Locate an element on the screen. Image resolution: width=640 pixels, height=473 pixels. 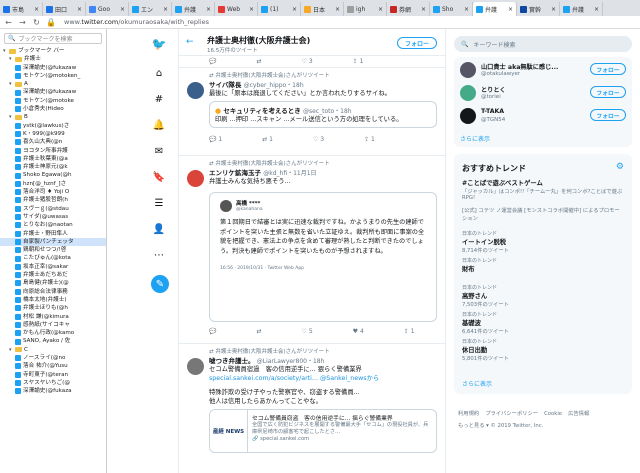
recommend-name: T-TAKA is located at coordinates (526, 111).